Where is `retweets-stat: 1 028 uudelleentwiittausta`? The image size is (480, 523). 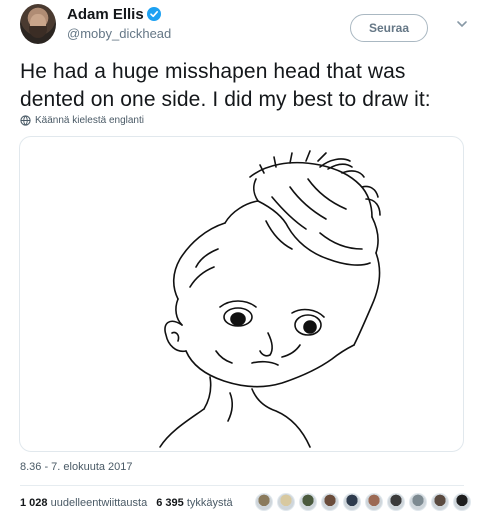 retweets-stat: 1 028 uudelleentwiittausta is located at coordinates (83, 503).